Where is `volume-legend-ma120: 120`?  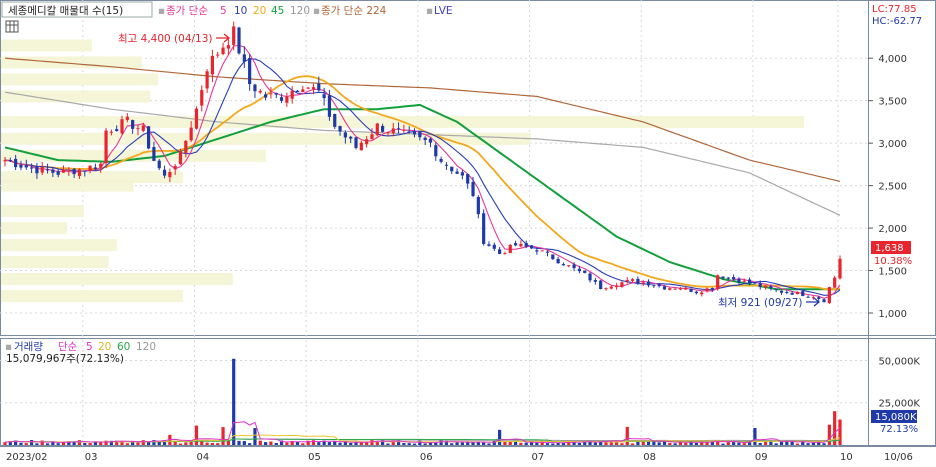 volume-legend-ma120: 120 is located at coordinates (146, 347).